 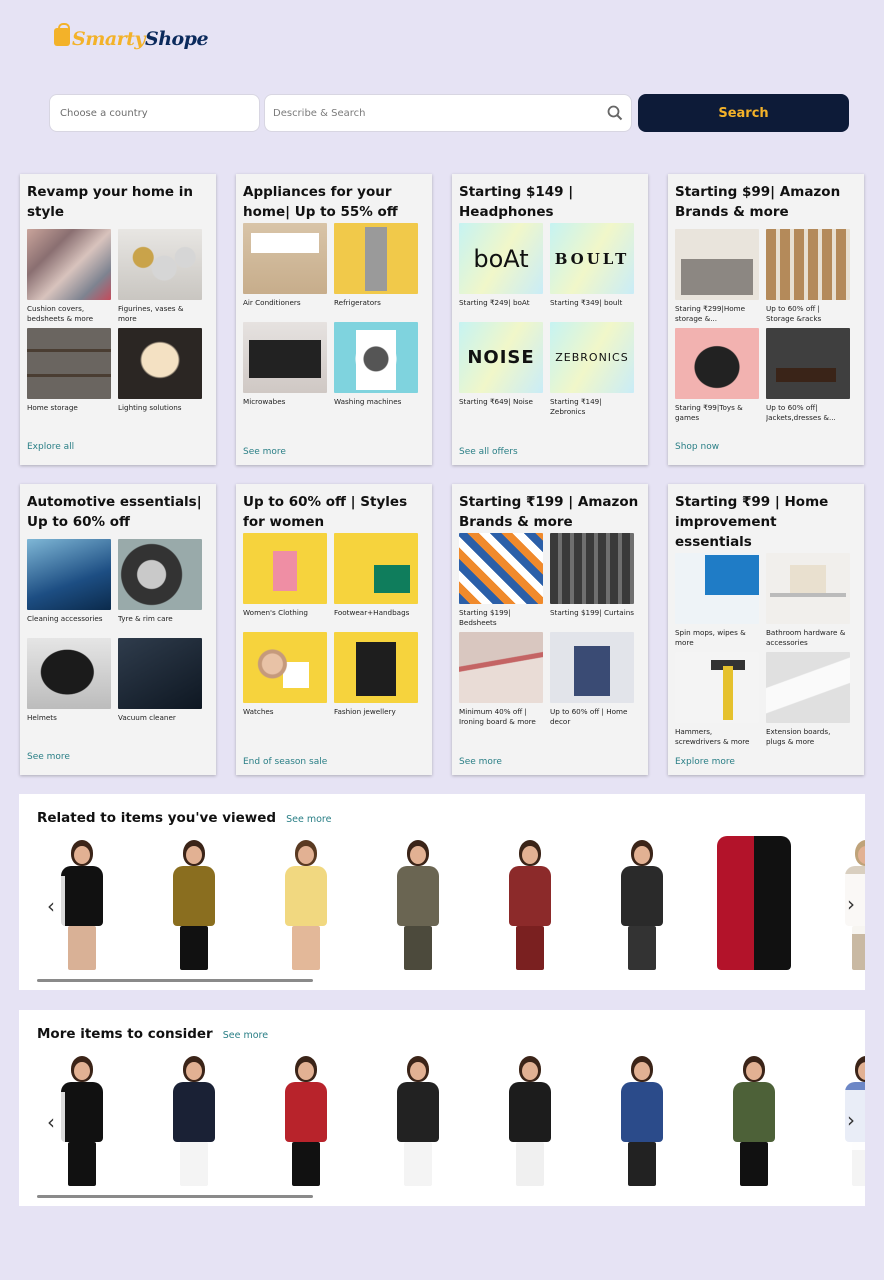 I want to click on tile-zebronics: ZEBRONICS Starting ₹149| Zebronics, so click(x=592, y=370).